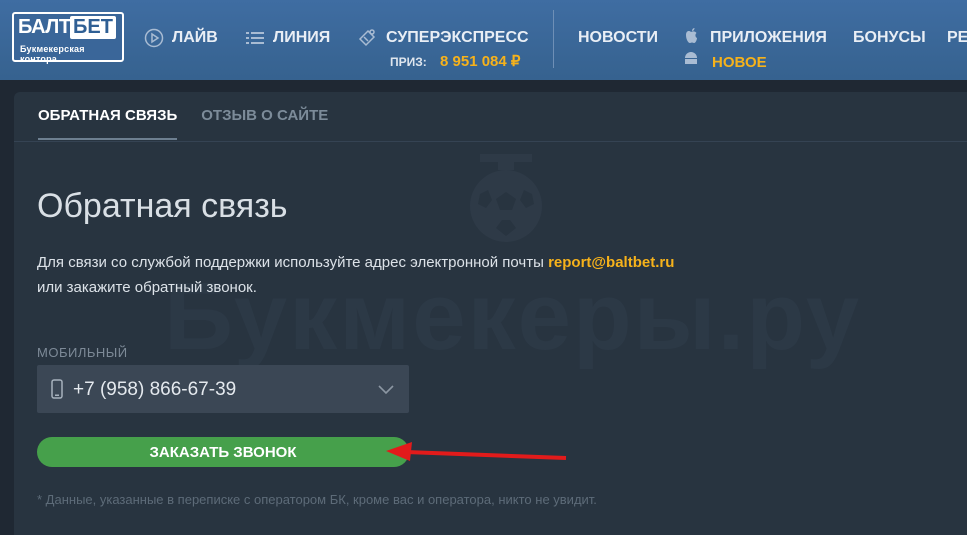 The width and height of the screenshot is (967, 535). What do you see at coordinates (739, 62) in the screenshot?
I see `new-badge: НОВОЕ` at bounding box center [739, 62].